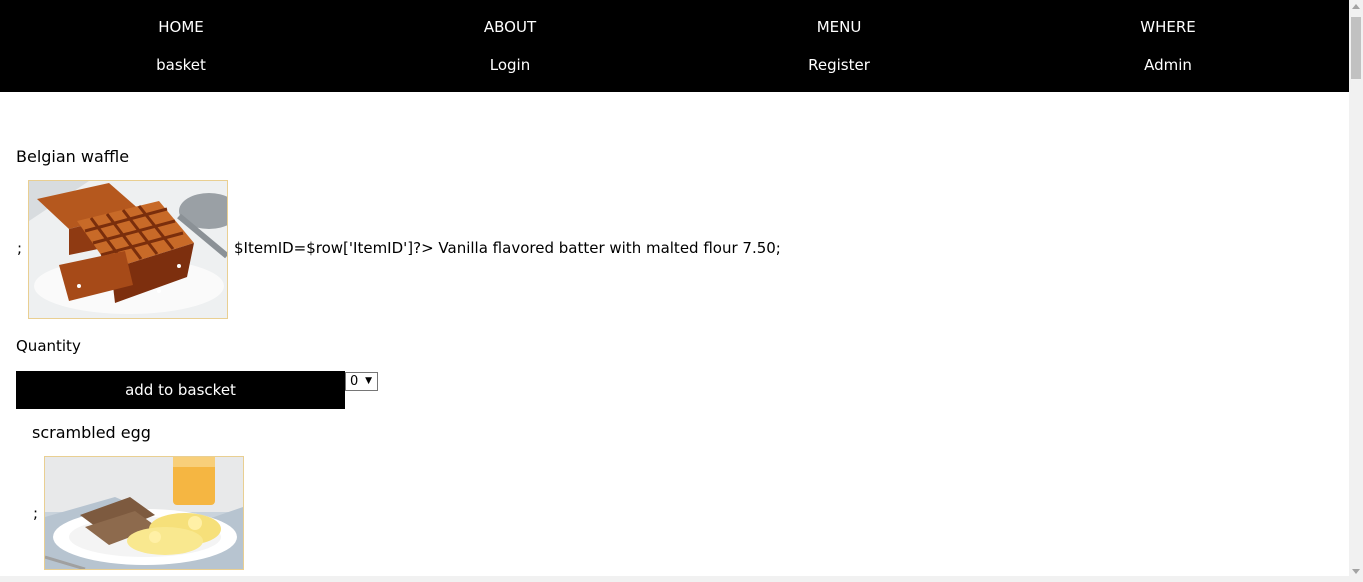  I want to click on scrollbar-thumb, so click(1356, 48).